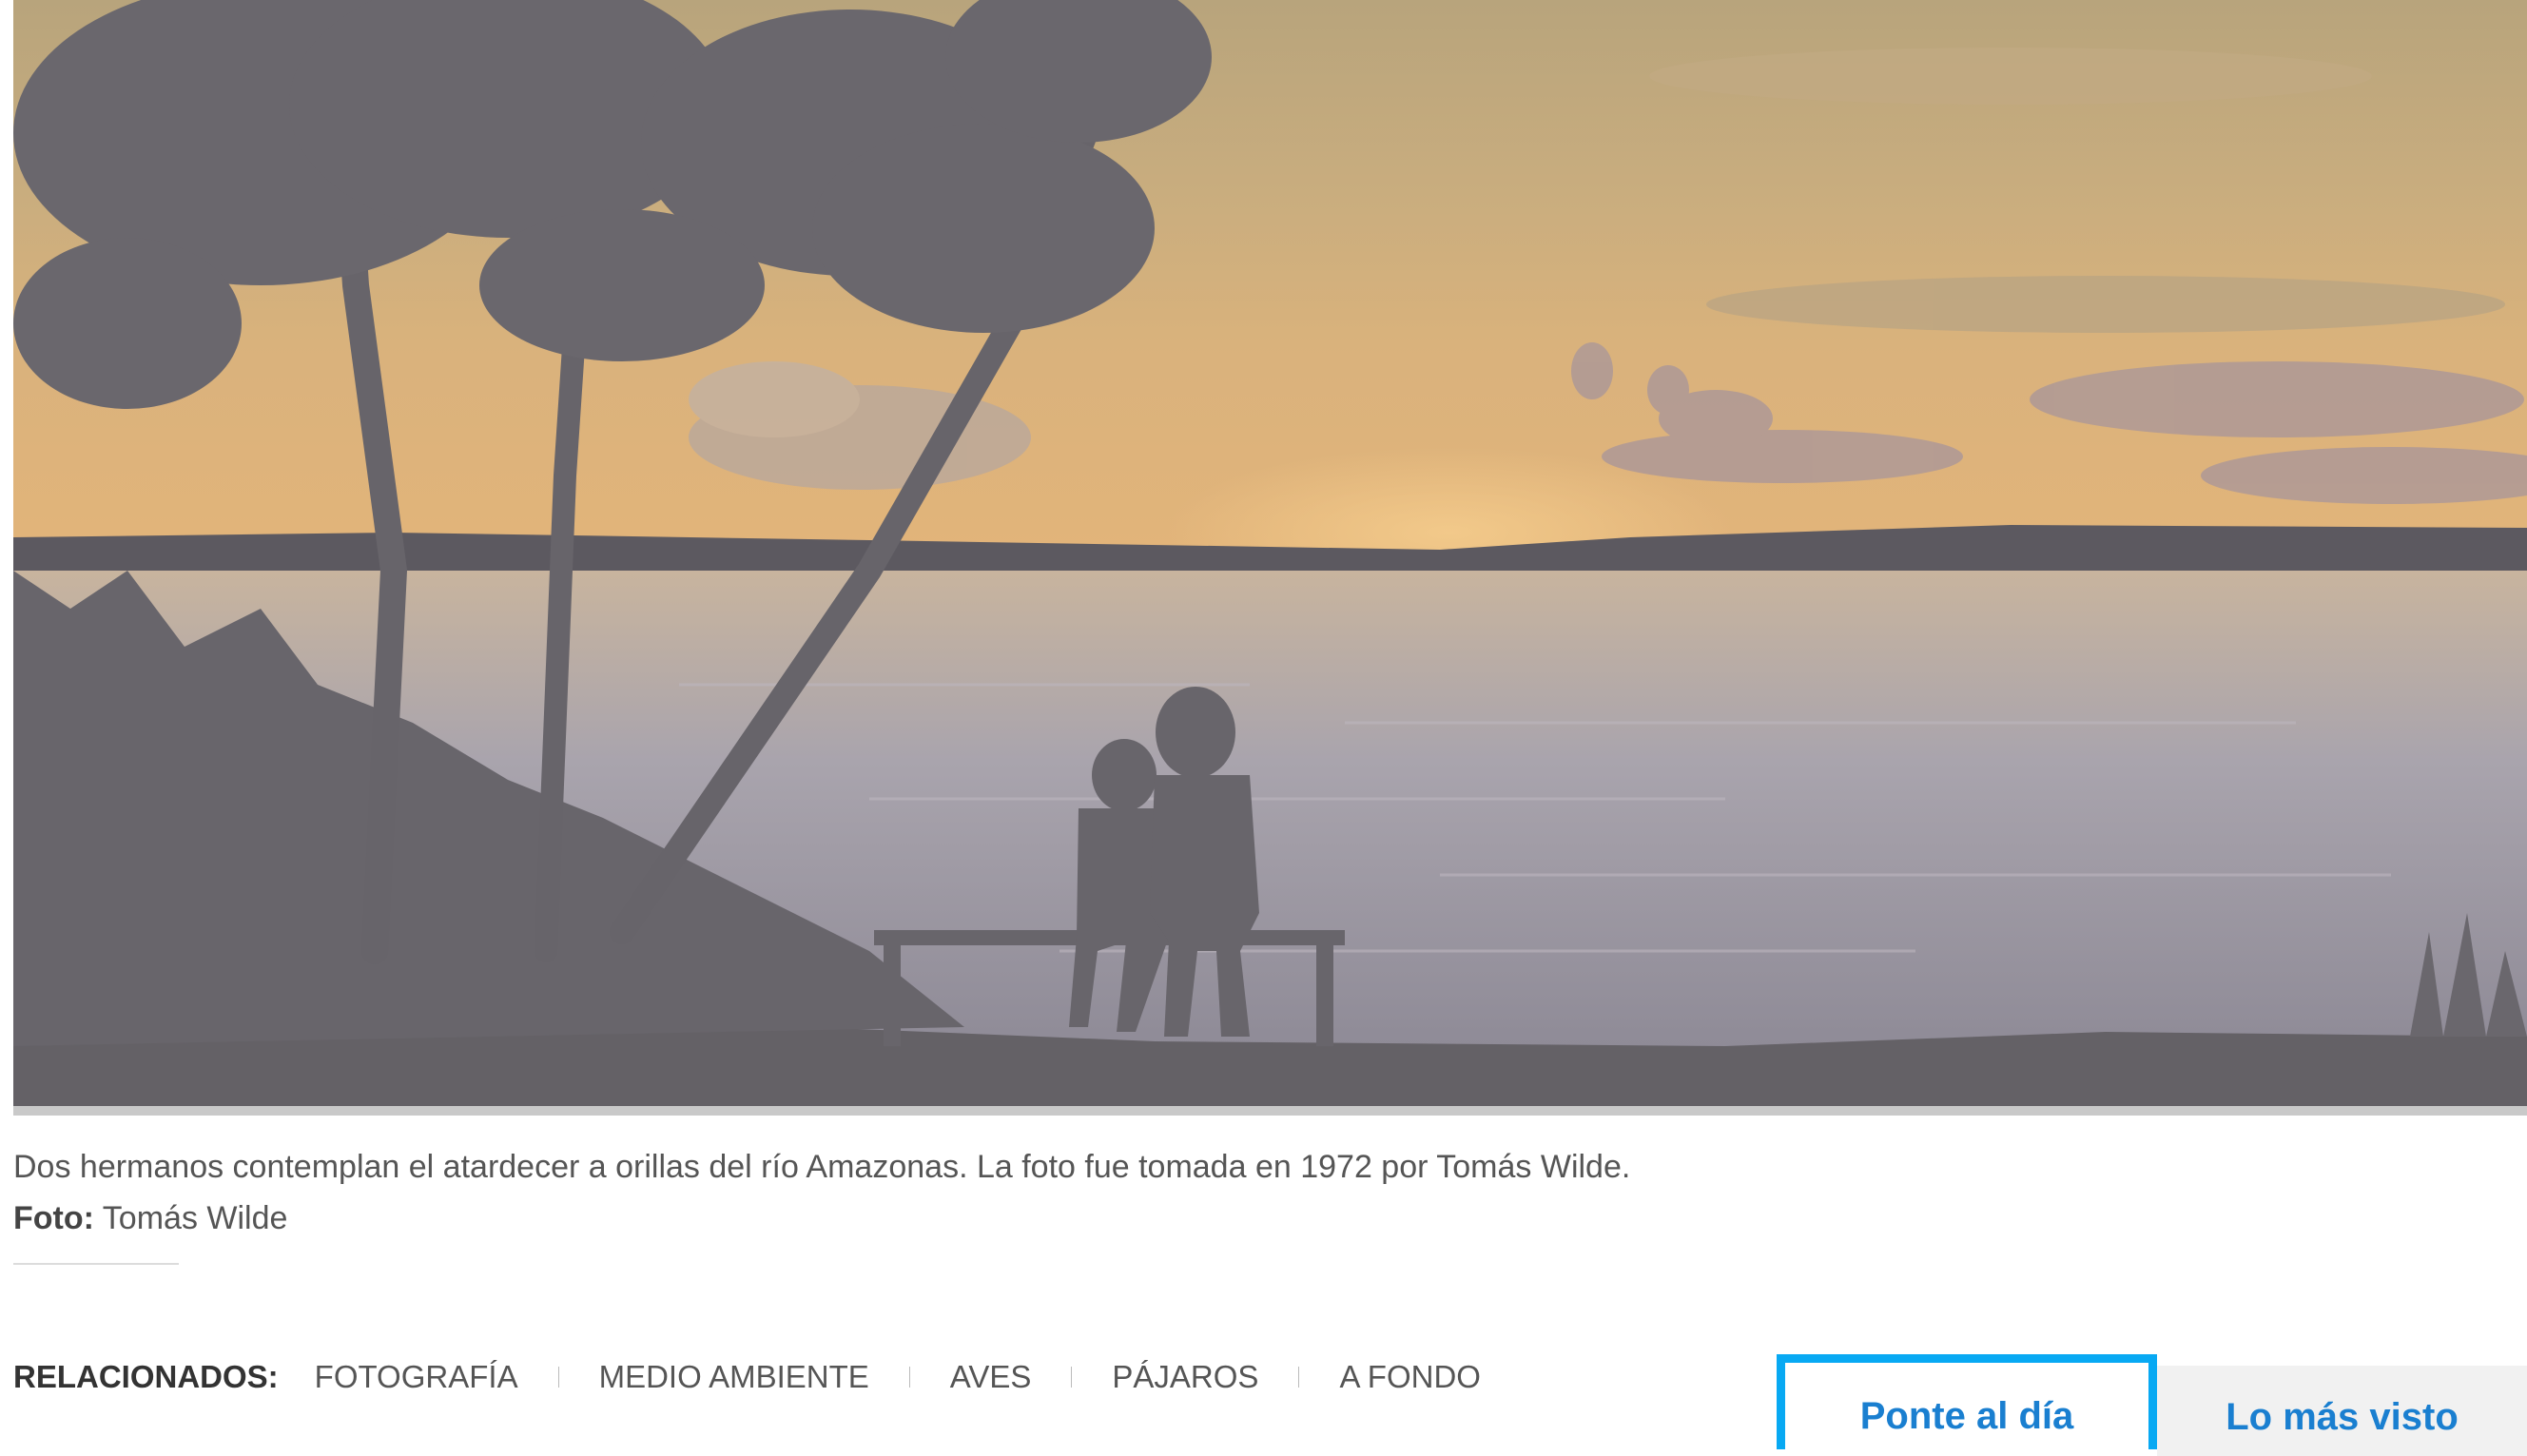 This screenshot has width=2527, height=1456. Describe the element at coordinates (1410, 1377) in the screenshot. I see `tag-a-fondo: A FONDO` at that location.